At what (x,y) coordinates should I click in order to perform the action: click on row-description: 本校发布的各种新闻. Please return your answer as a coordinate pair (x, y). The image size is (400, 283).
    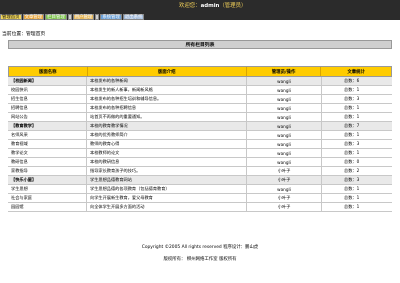
    Looking at the image, I should click on (166, 81).